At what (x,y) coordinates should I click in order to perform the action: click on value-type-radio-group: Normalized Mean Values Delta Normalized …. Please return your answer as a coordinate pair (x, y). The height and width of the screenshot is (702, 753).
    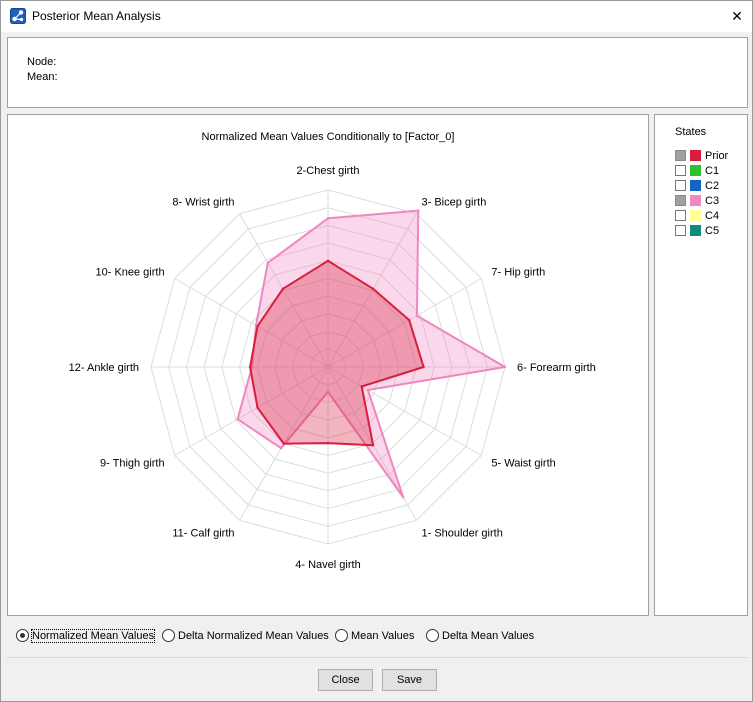
    Looking at the image, I should click on (377, 637).